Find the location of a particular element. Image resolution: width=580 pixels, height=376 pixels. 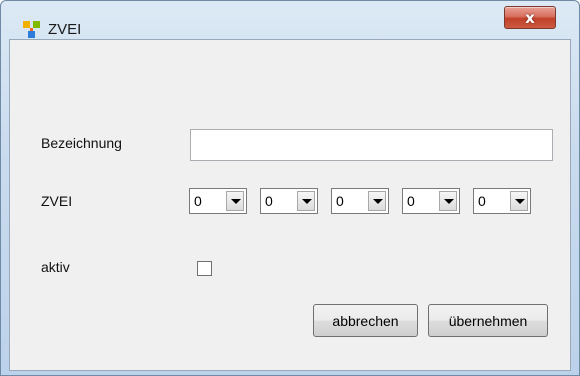

zvei-digit-1-value: 0 is located at coordinates (198, 201).